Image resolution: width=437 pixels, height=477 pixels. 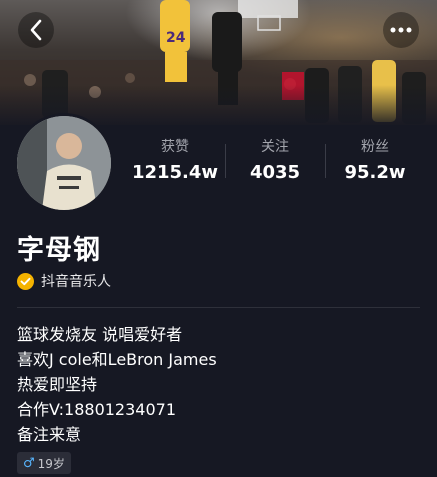 I want to click on avatar-photo, so click(x=64, y=163).